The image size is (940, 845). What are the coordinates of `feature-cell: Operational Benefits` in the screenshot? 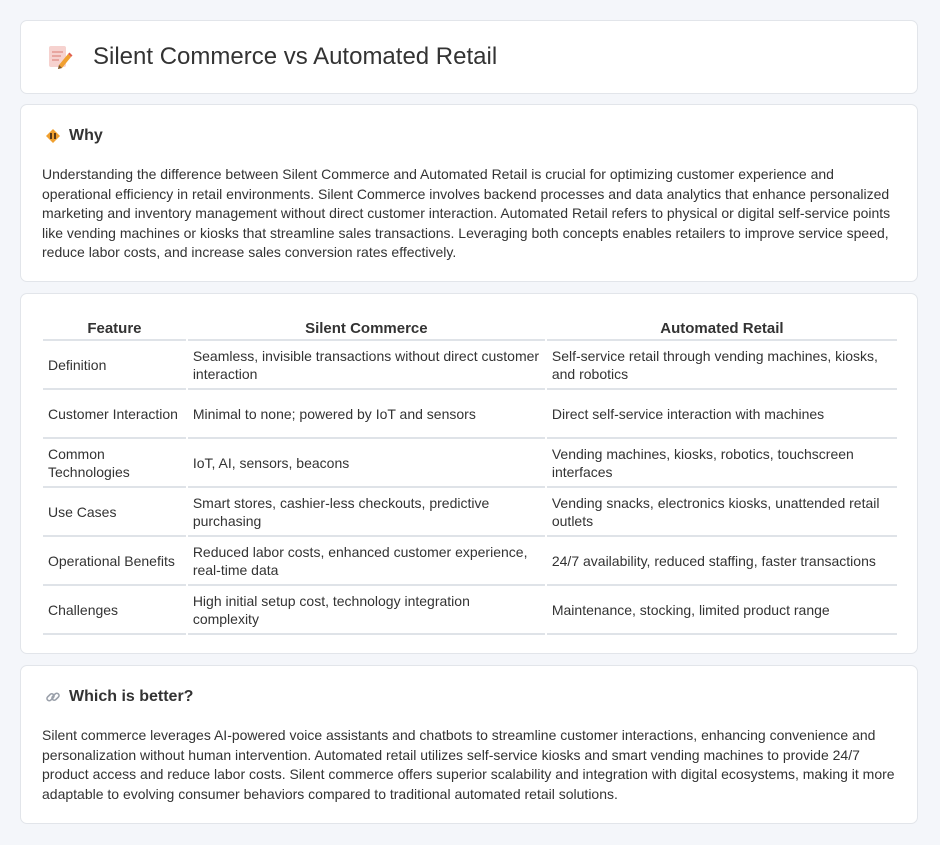 It's located at (114, 561).